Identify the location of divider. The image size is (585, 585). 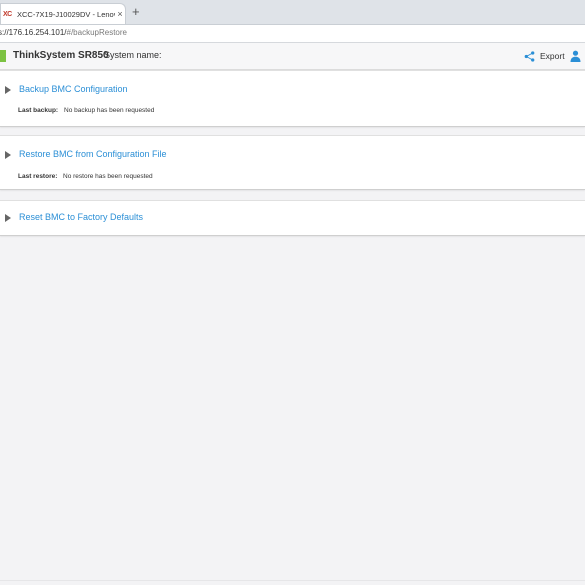
(292, 580).